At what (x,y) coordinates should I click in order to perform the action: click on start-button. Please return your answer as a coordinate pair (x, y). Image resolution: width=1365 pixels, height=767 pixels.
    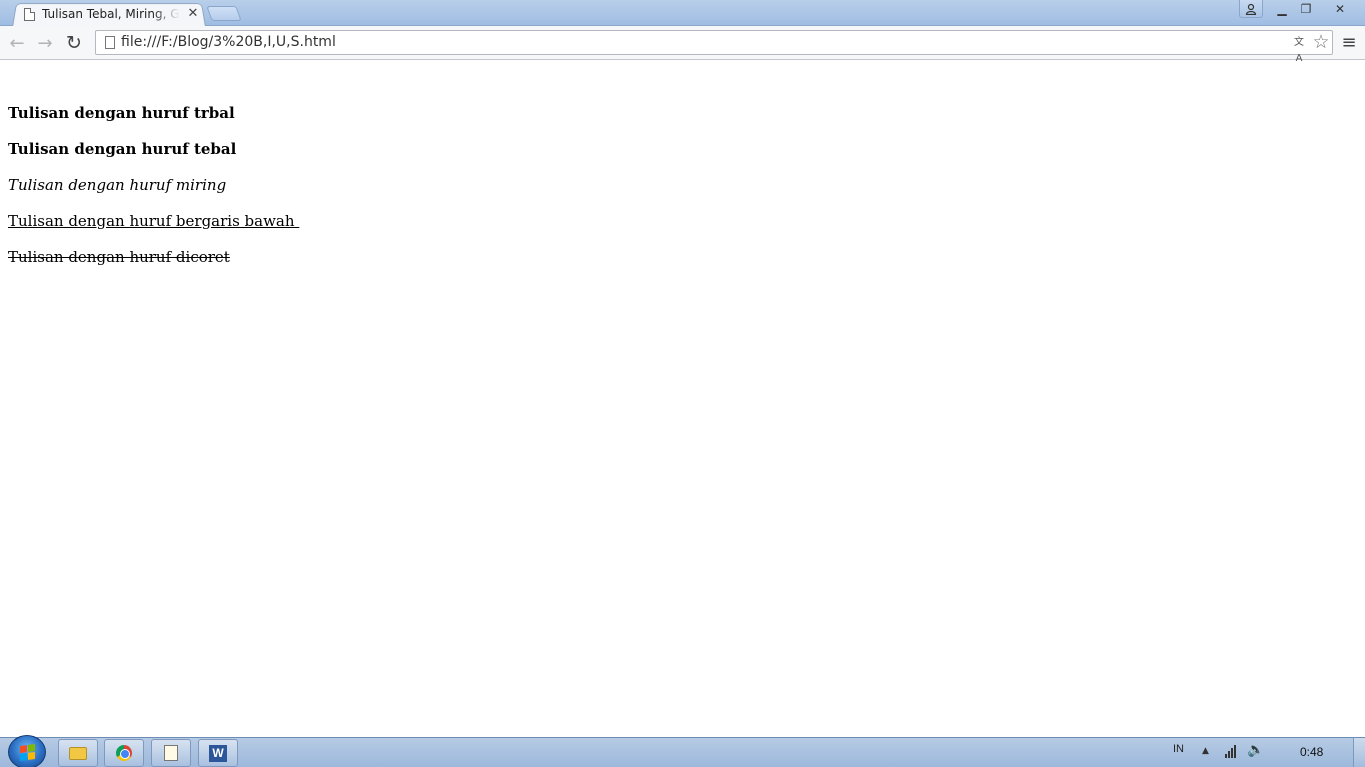
    Looking at the image, I should click on (27, 751).